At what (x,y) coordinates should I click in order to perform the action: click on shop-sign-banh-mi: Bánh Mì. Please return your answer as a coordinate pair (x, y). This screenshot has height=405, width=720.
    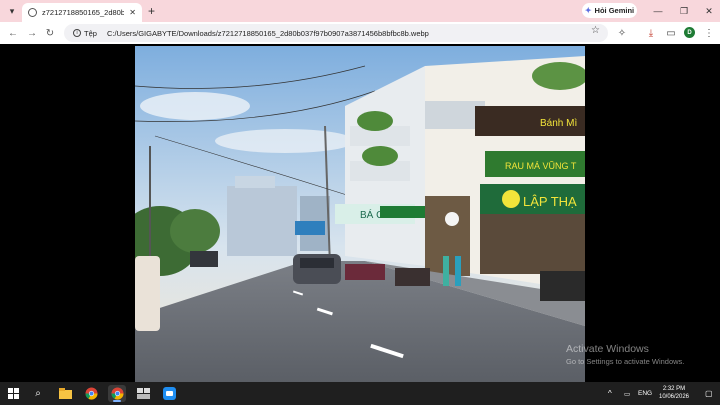
    Looking at the image, I should click on (558, 123).